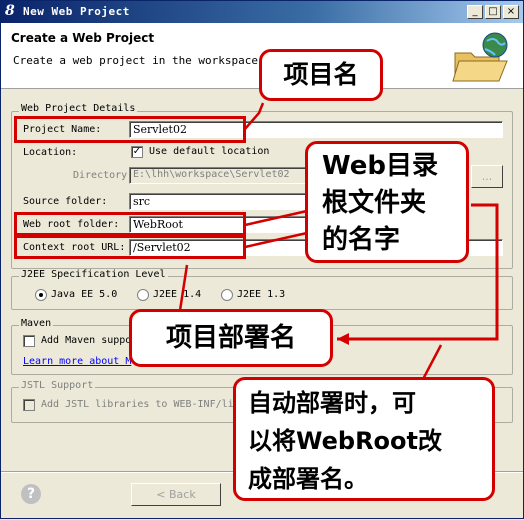 This screenshot has height=520, width=524. Describe the element at coordinates (511, 12) in the screenshot. I see `close-button: ×` at that location.